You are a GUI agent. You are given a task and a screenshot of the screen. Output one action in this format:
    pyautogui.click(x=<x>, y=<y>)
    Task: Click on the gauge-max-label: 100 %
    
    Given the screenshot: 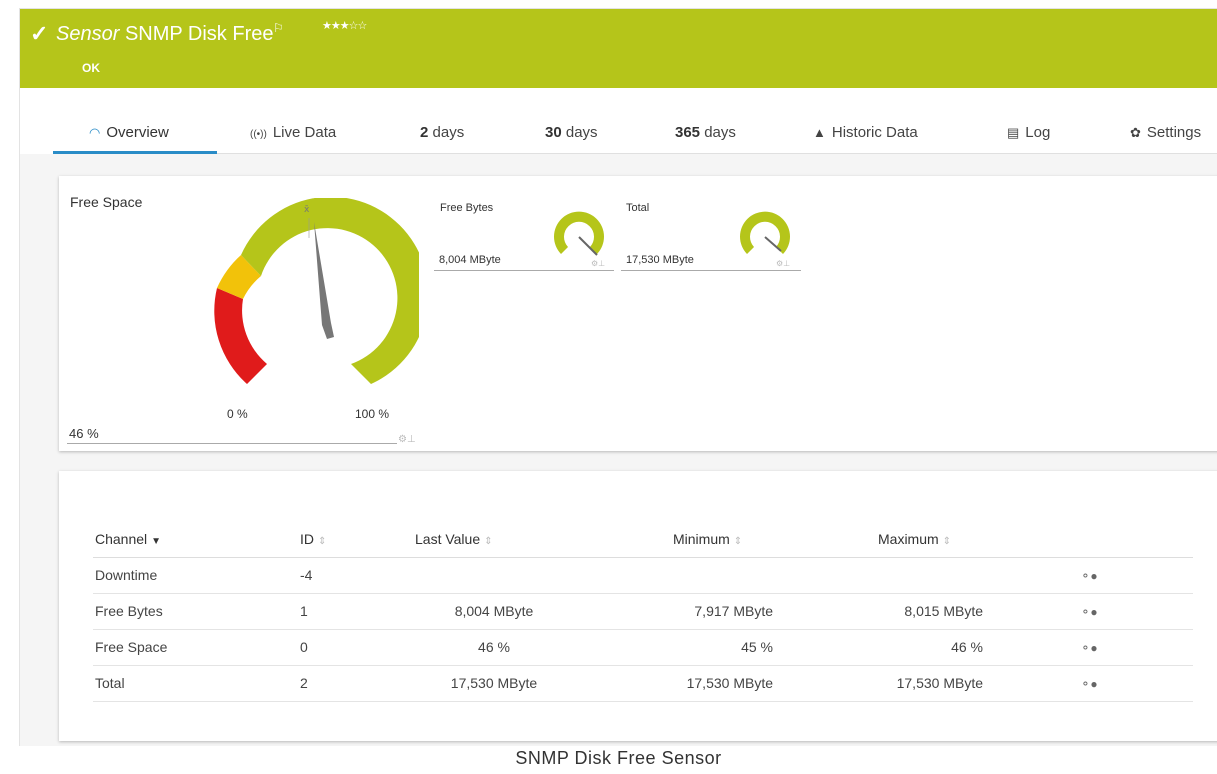 What is the action you would take?
    pyautogui.click(x=372, y=414)
    